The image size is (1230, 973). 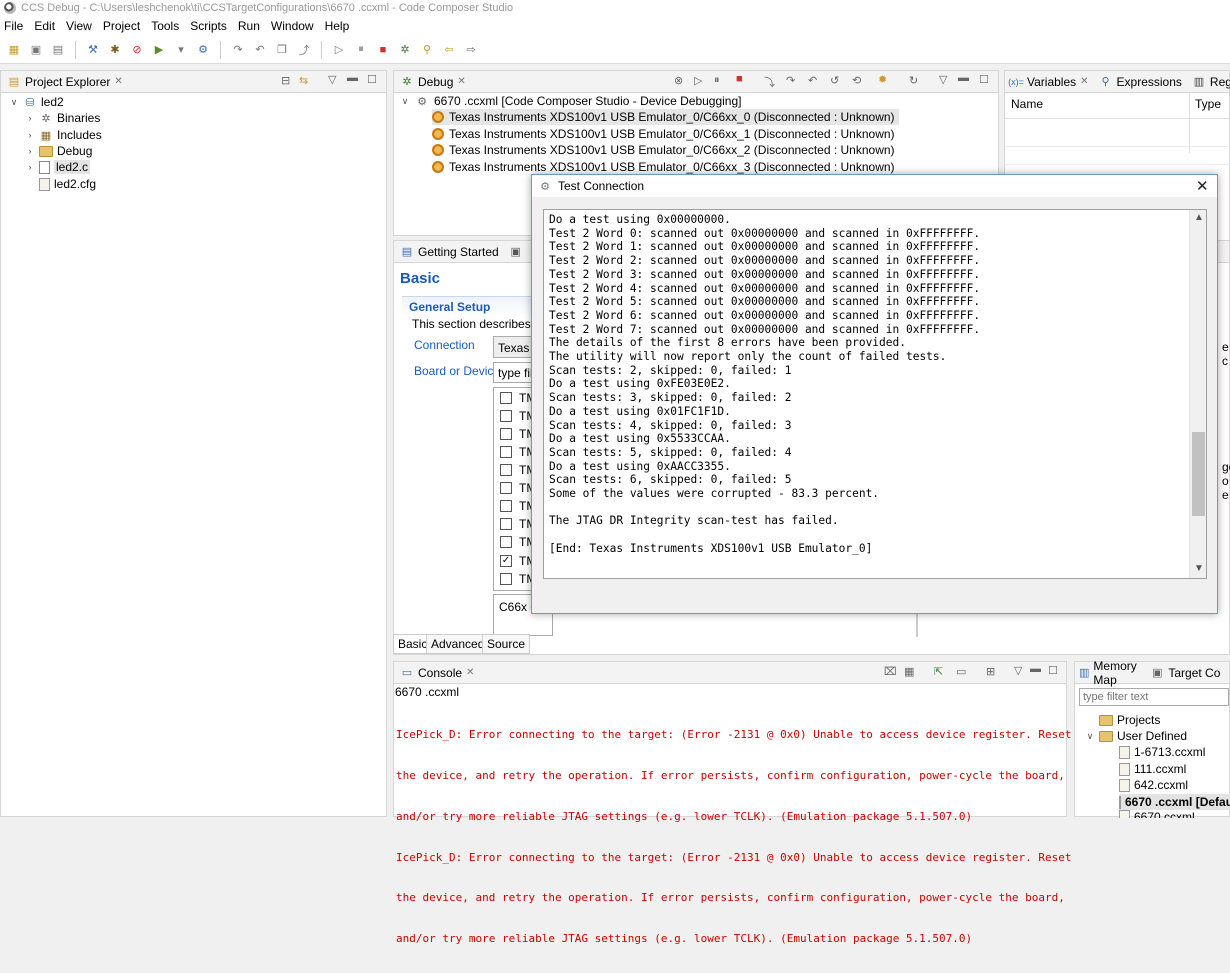 I want to click on tab-target-config: ▣, so click(x=516, y=252).